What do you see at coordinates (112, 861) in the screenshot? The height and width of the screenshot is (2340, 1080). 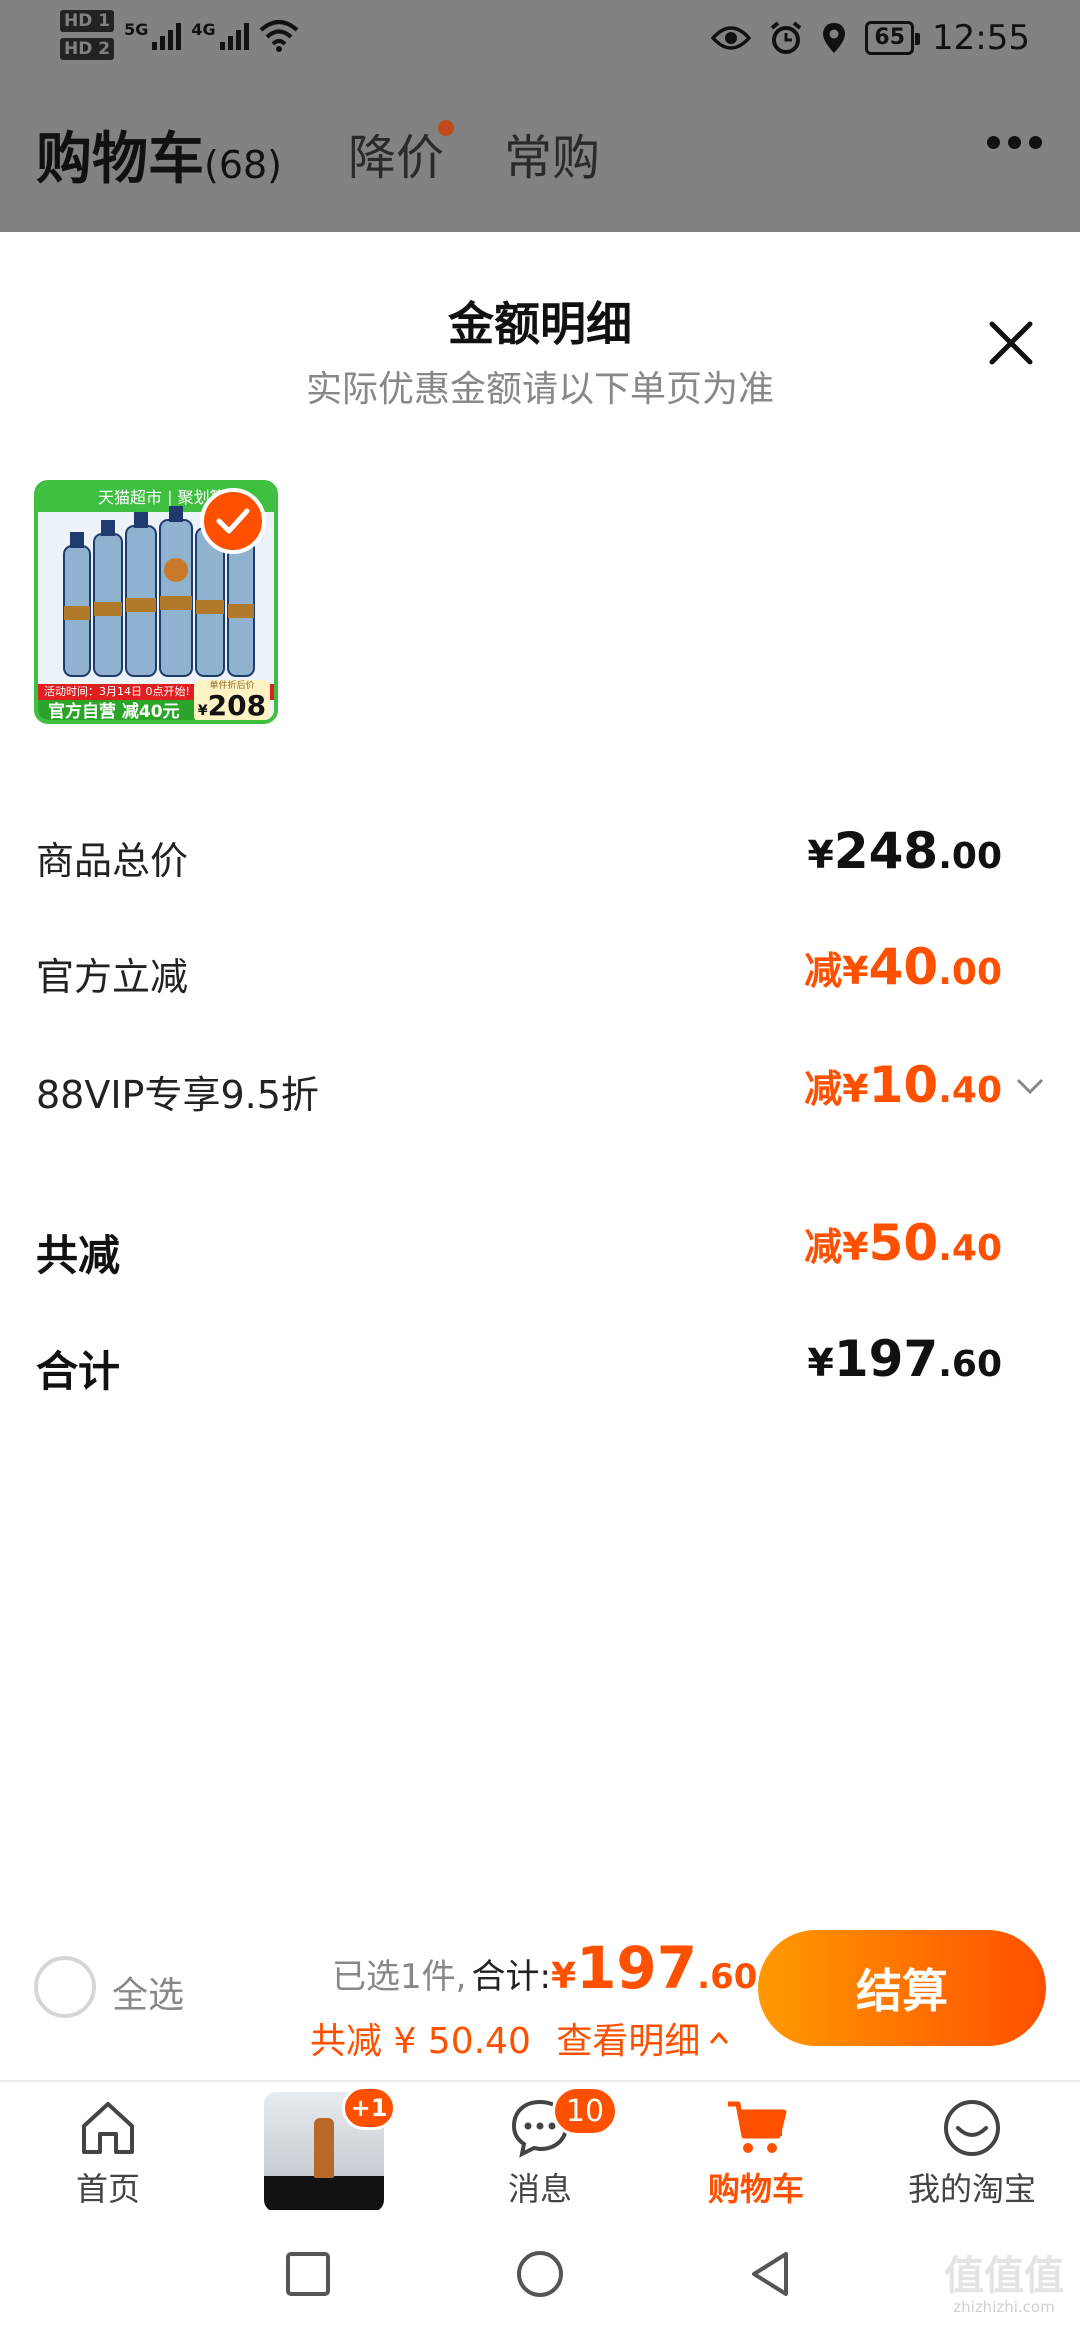 I see `row-label: 商品总价` at bounding box center [112, 861].